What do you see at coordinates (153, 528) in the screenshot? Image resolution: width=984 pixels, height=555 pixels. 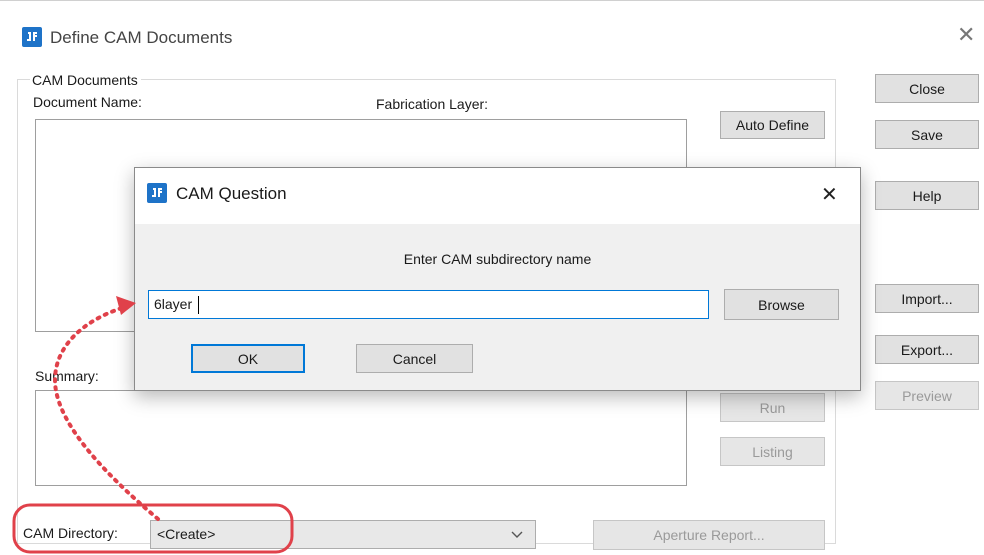 I see `annotation-highlight-box` at bounding box center [153, 528].